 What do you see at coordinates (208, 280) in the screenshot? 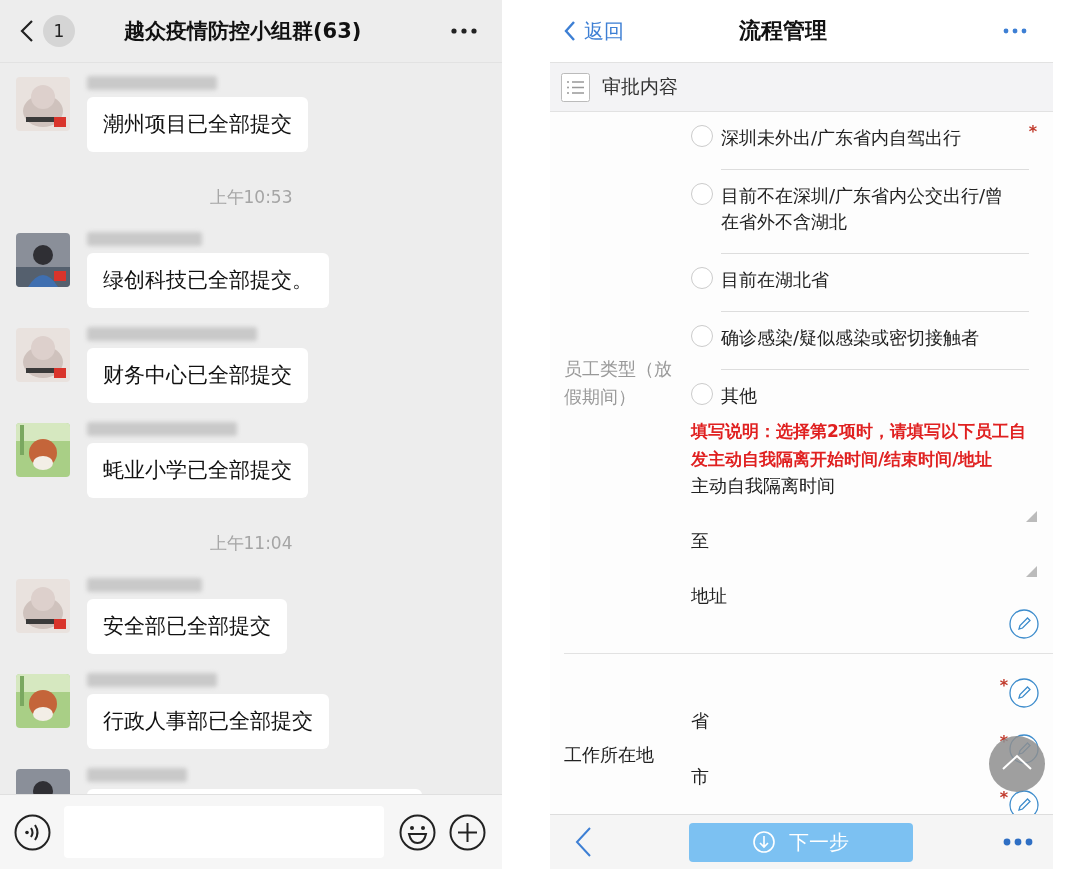
I see `message-bubble: 绿创科技已全部提交。` at bounding box center [208, 280].